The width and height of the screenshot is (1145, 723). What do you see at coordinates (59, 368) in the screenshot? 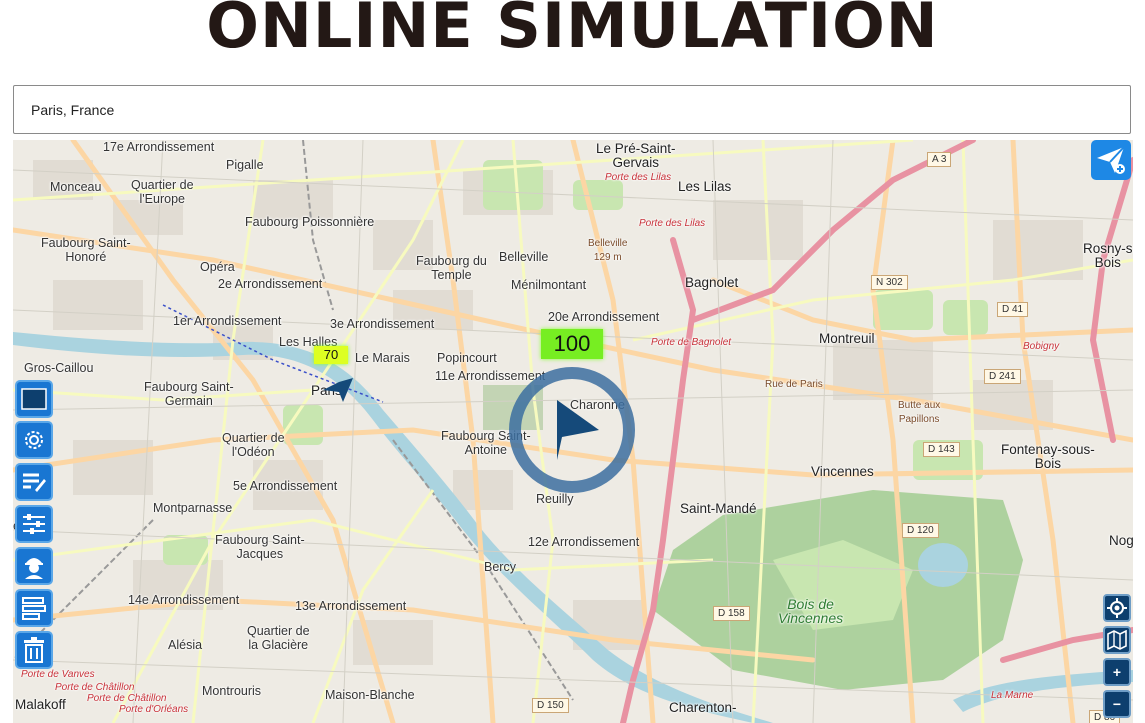
I see `map-label: Gros-Caillou` at bounding box center [59, 368].